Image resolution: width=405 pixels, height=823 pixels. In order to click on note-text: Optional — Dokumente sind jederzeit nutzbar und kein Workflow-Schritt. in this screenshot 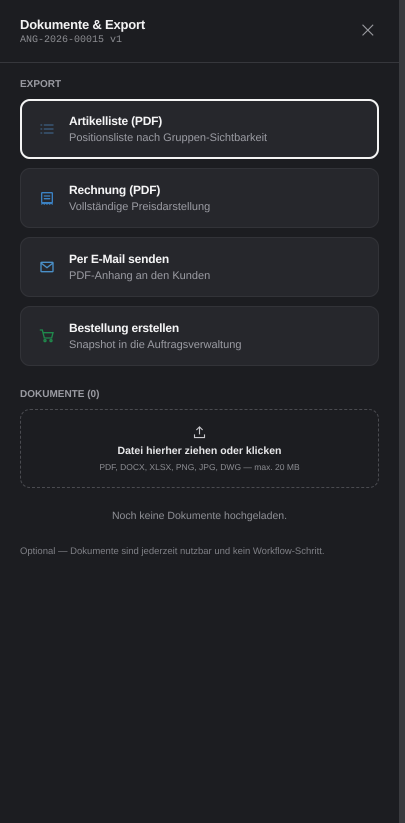, I will do `click(173, 551)`.